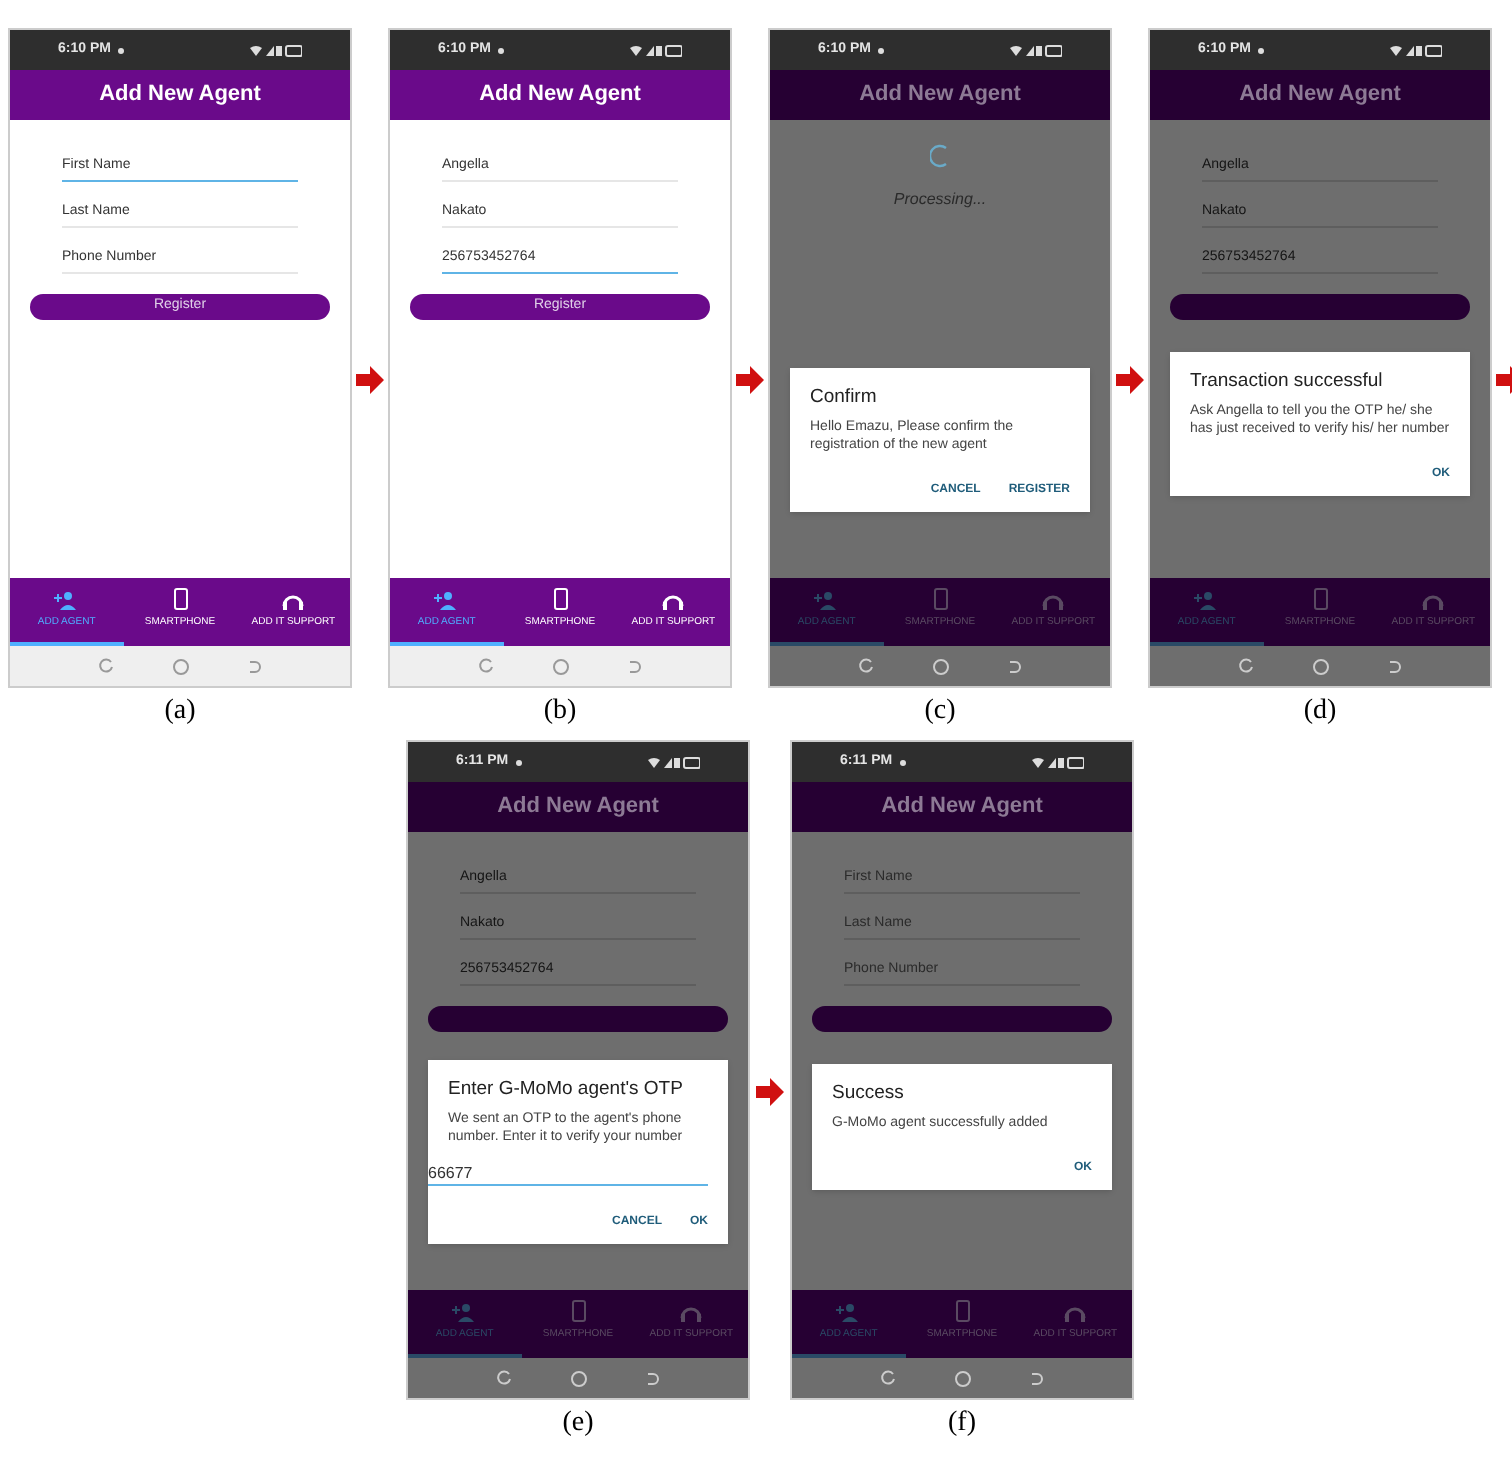 The height and width of the screenshot is (1466, 1512). Describe the element at coordinates (844, 398) in the screenshot. I see `dialog-title: Confirm` at that location.